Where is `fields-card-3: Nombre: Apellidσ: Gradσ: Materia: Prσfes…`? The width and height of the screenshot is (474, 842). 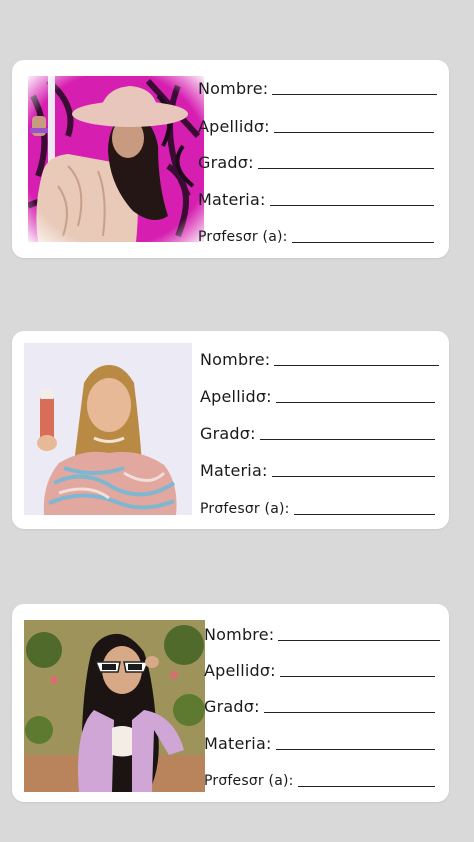
fields-card-3: Nombre: Apellidσ: Gradσ: Materia: Prσfes… is located at coordinates (322, 707).